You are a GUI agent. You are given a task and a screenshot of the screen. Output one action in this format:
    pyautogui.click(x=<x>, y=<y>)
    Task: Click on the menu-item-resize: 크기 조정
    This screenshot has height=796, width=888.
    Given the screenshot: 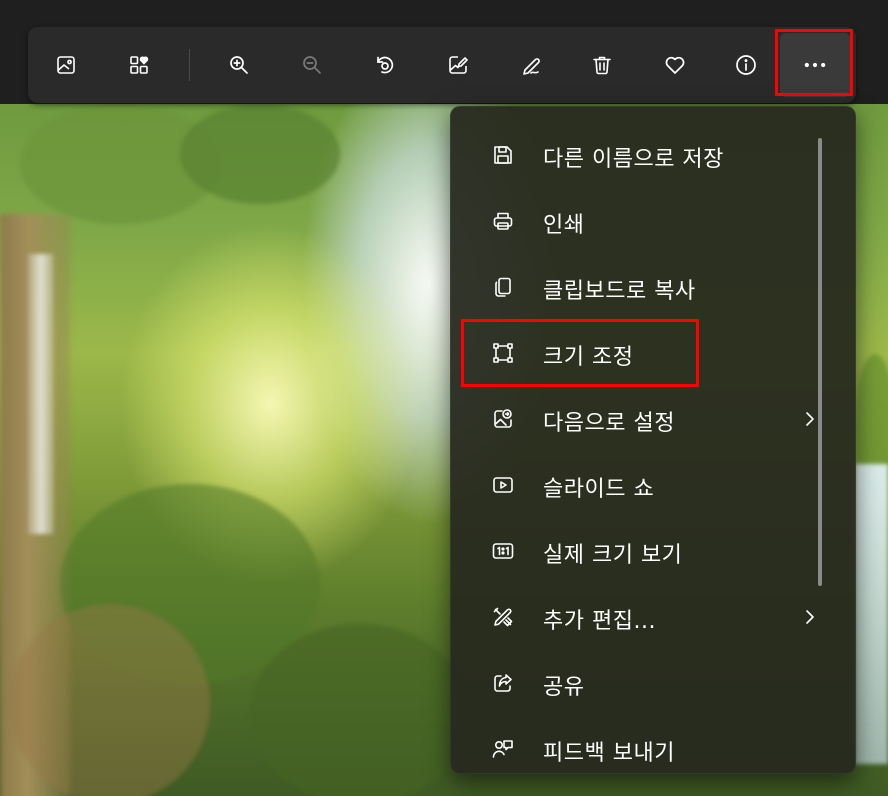 What is the action you would take?
    pyautogui.click(x=641, y=353)
    